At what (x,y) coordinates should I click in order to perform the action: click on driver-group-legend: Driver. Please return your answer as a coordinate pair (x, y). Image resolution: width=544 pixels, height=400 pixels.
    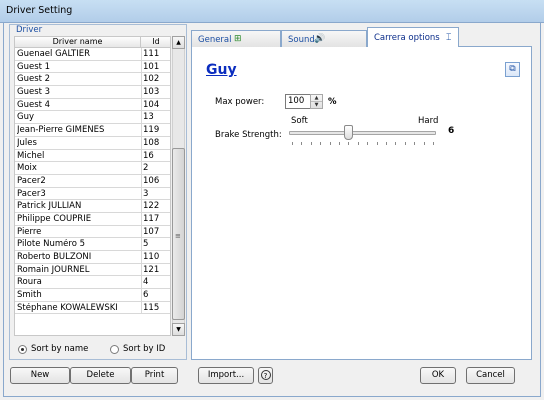
    Looking at the image, I should click on (29, 30).